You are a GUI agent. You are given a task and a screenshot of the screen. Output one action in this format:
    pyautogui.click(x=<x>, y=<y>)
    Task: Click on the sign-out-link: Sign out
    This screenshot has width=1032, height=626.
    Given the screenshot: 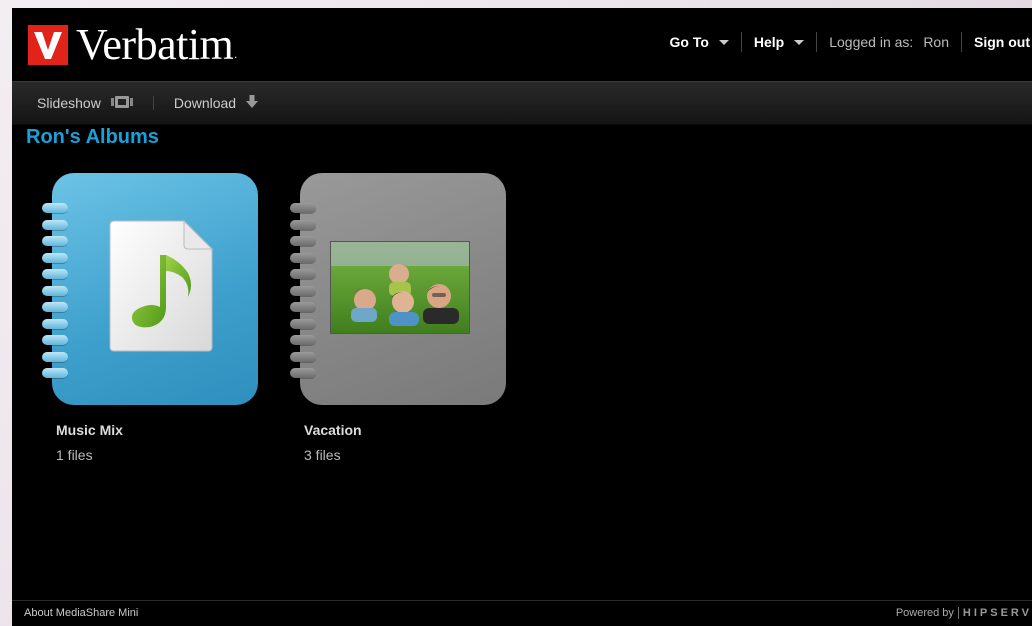 What is the action you would take?
    pyautogui.click(x=997, y=42)
    